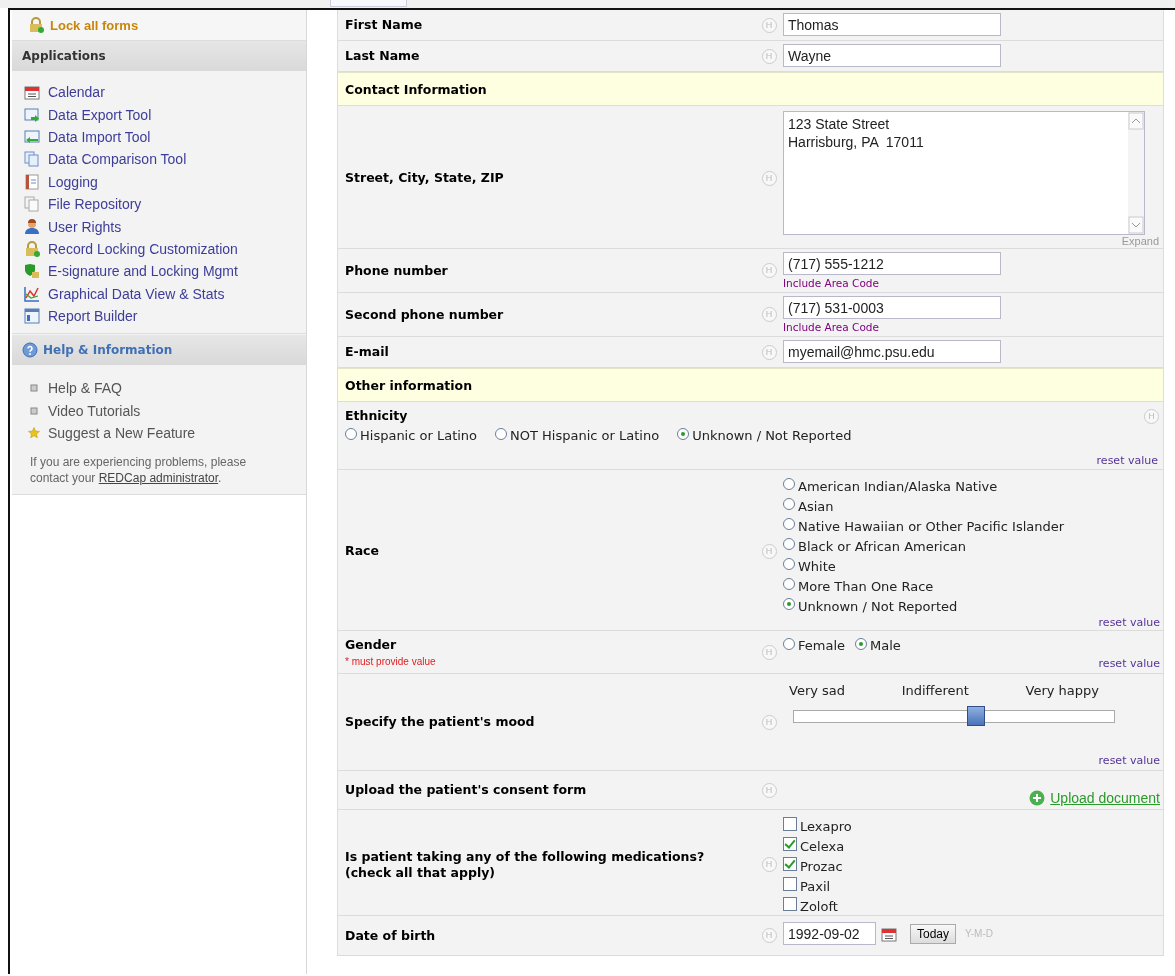 The width and height of the screenshot is (1175, 976). Describe the element at coordinates (32, 316) in the screenshot. I see `report-icon` at that location.